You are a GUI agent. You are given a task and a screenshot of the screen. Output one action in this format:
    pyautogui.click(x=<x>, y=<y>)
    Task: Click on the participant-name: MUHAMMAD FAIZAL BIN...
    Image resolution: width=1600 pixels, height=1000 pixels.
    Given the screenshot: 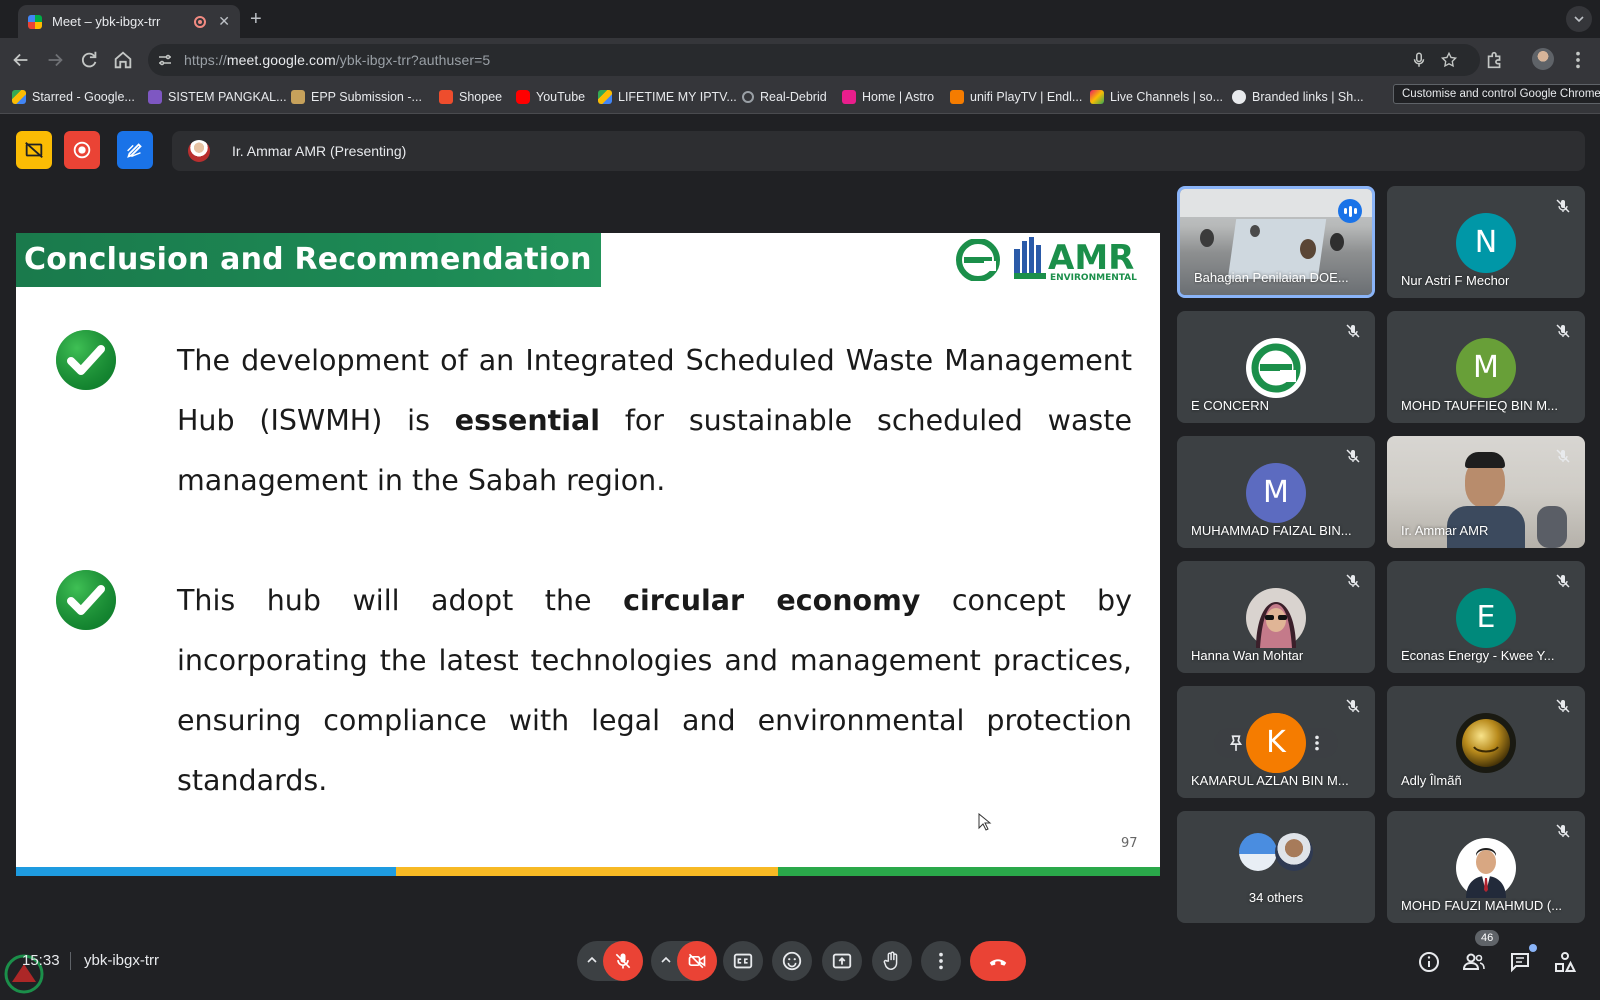 What is the action you would take?
    pyautogui.click(x=1271, y=530)
    